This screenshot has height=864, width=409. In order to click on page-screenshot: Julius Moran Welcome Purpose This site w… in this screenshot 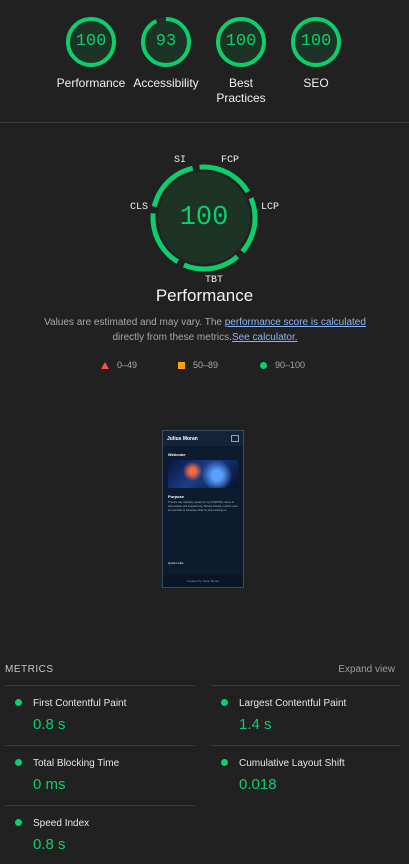, I will do `click(203, 509)`.